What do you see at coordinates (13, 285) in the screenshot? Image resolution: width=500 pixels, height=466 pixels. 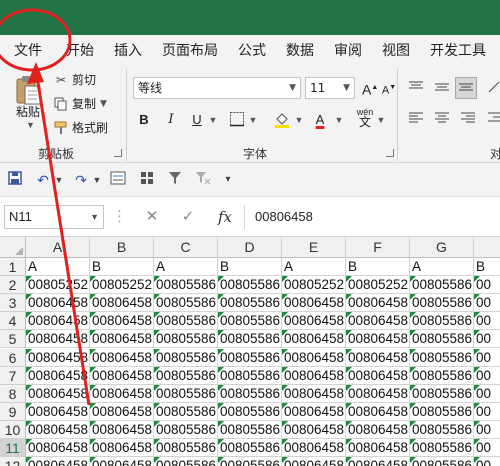 I see `row-header: 2` at bounding box center [13, 285].